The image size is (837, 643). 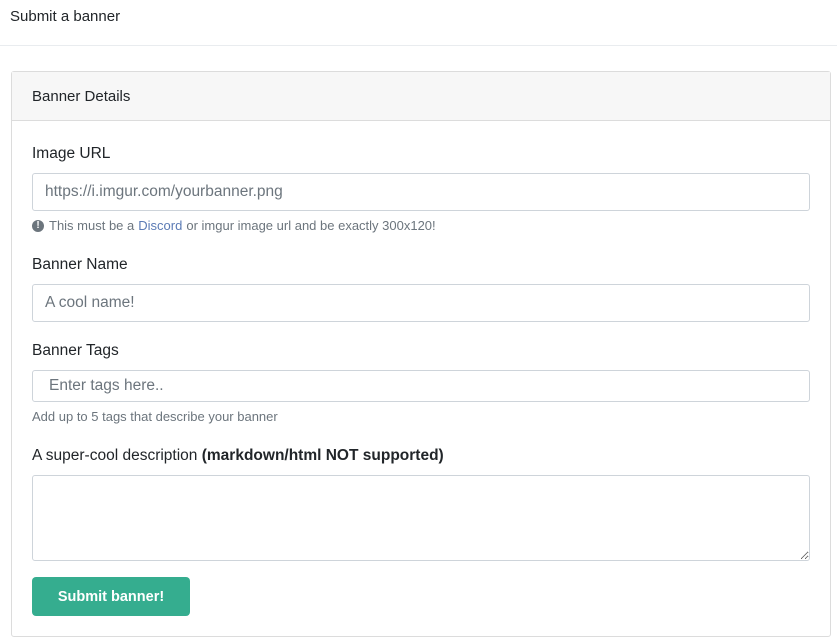 What do you see at coordinates (421, 192) in the screenshot?
I see `image-url-input` at bounding box center [421, 192].